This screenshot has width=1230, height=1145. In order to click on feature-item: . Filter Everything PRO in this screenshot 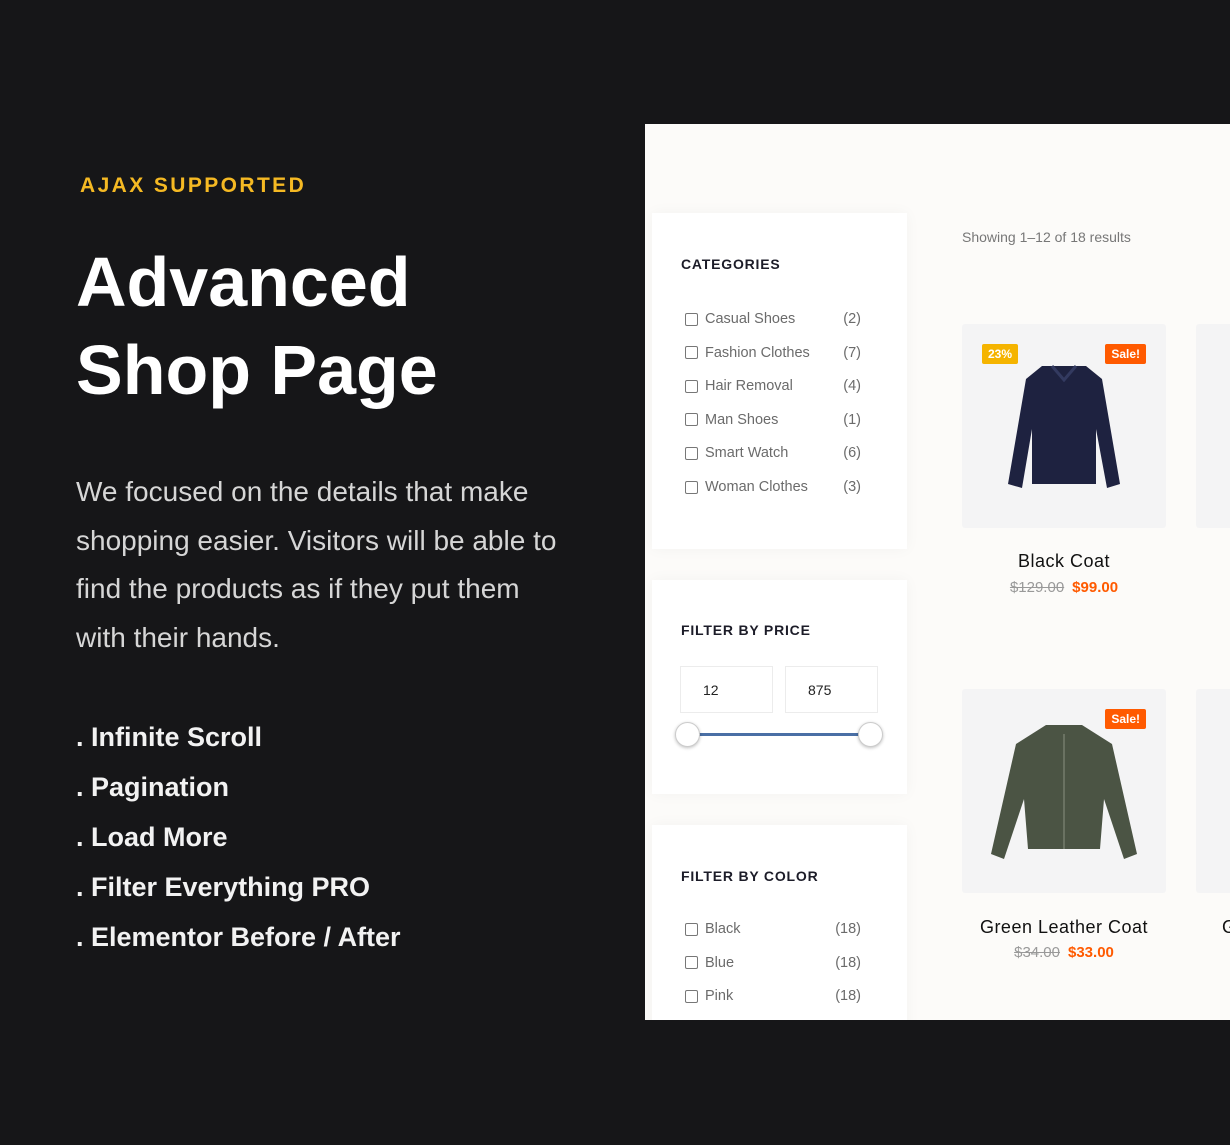, I will do `click(223, 887)`.